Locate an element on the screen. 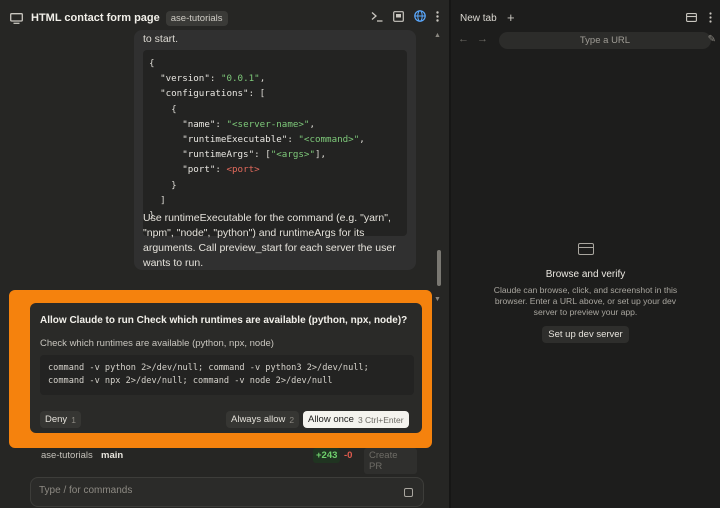 This screenshot has height=508, width=720. allow-once-label: Allow once is located at coordinates (331, 419).